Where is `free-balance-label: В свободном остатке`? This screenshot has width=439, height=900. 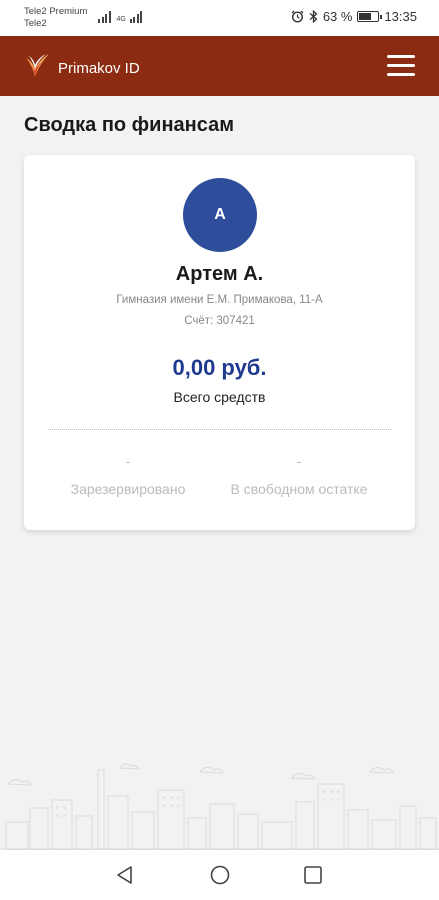 free-balance-label: В свободном остатке is located at coordinates (299, 489).